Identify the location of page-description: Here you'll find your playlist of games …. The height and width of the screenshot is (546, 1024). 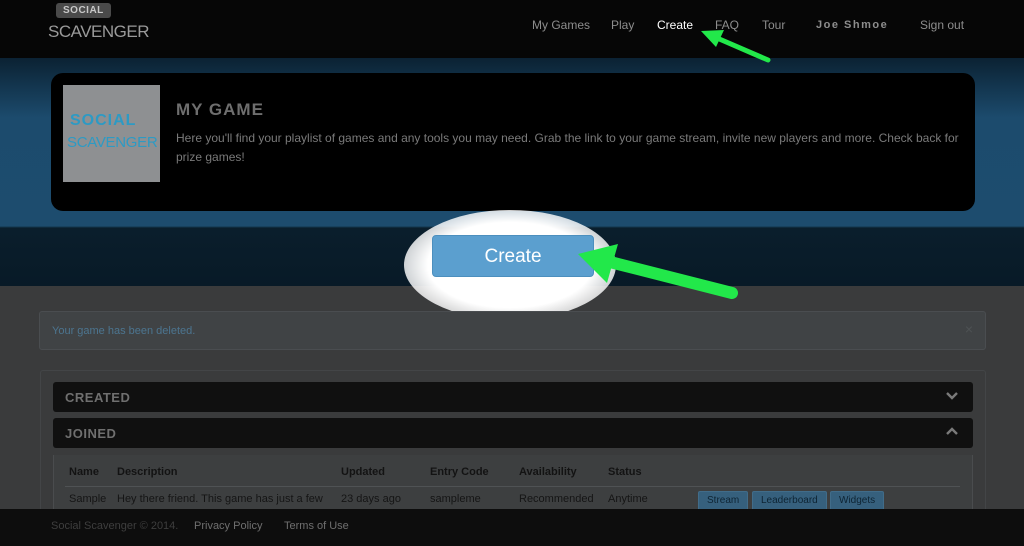
(567, 147).